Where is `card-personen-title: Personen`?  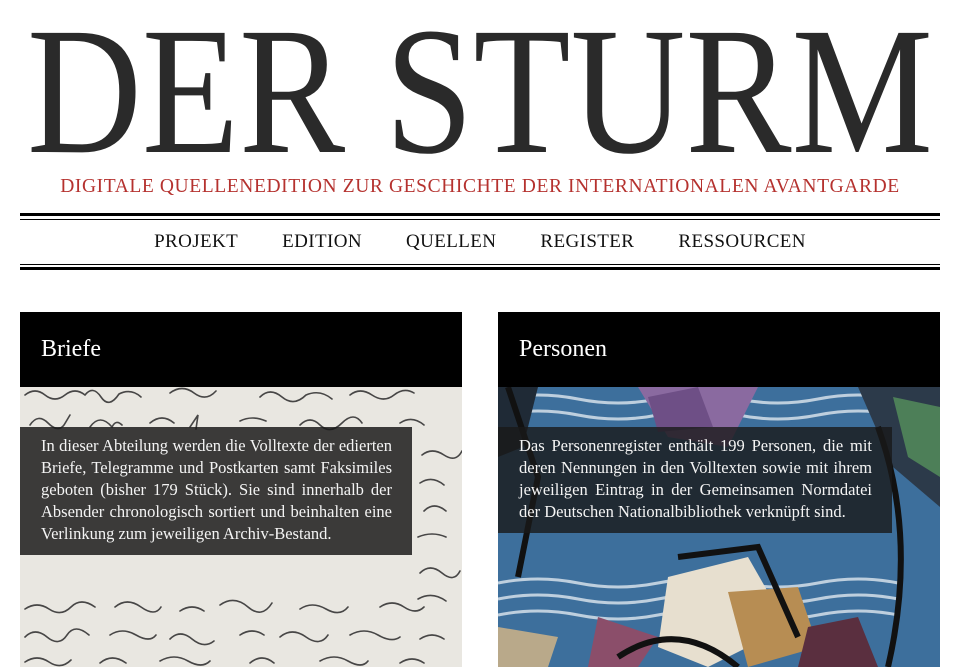
card-personen-title: Personen is located at coordinates (719, 349).